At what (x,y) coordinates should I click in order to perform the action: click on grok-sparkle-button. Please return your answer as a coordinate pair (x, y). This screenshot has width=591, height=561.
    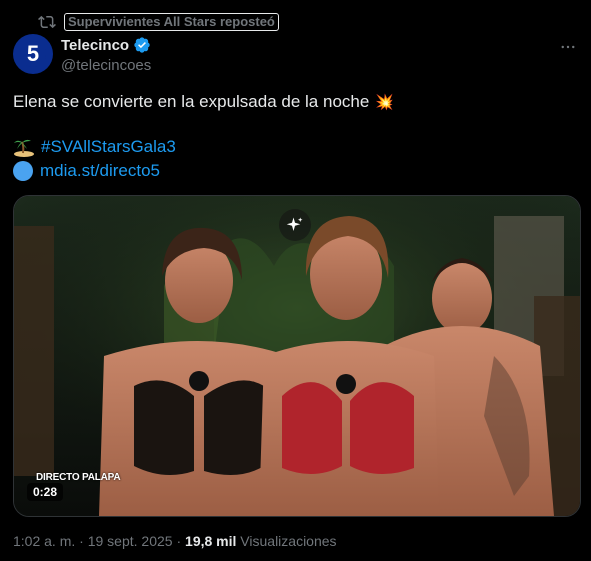
    Looking at the image, I should click on (295, 225).